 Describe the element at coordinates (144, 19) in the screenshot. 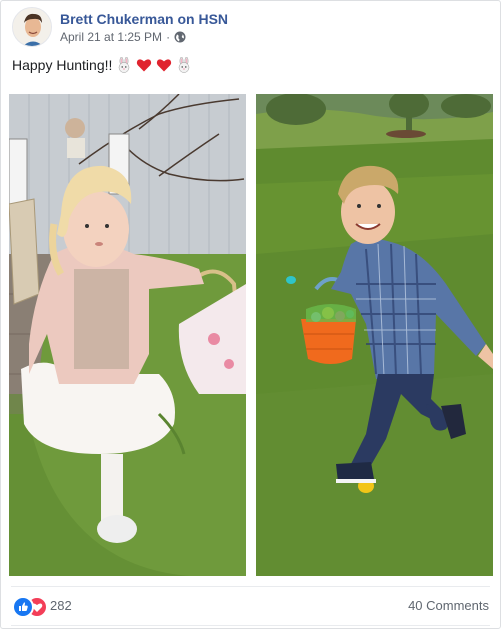

I see `author-name-link: Brett Chukerman on HSN` at that location.